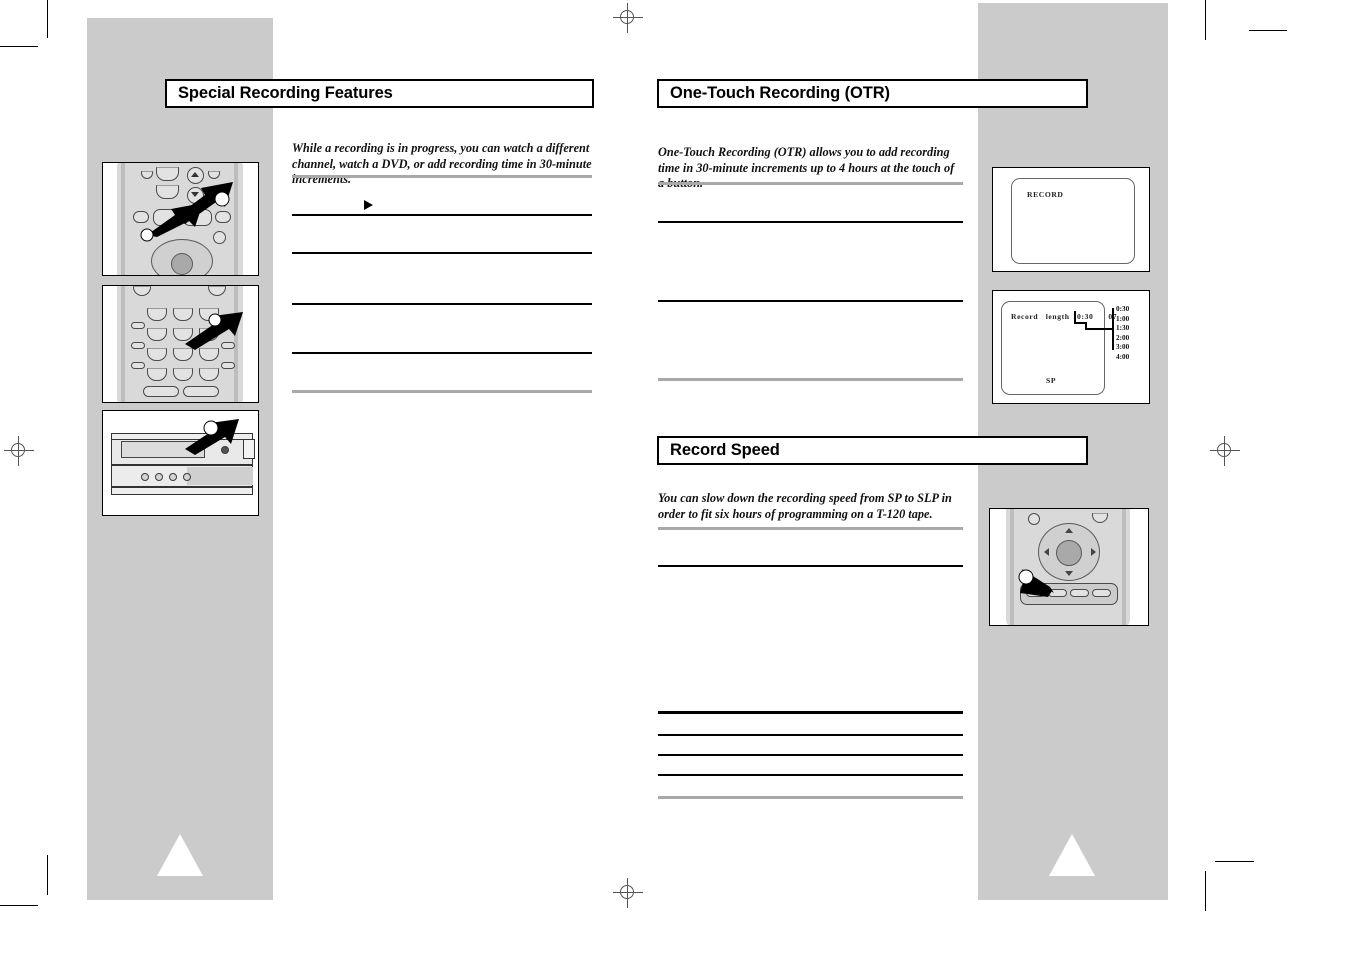 The width and height of the screenshot is (1351, 954). Describe the element at coordinates (1225, 451) in the screenshot. I see `registration-mark-right` at that location.